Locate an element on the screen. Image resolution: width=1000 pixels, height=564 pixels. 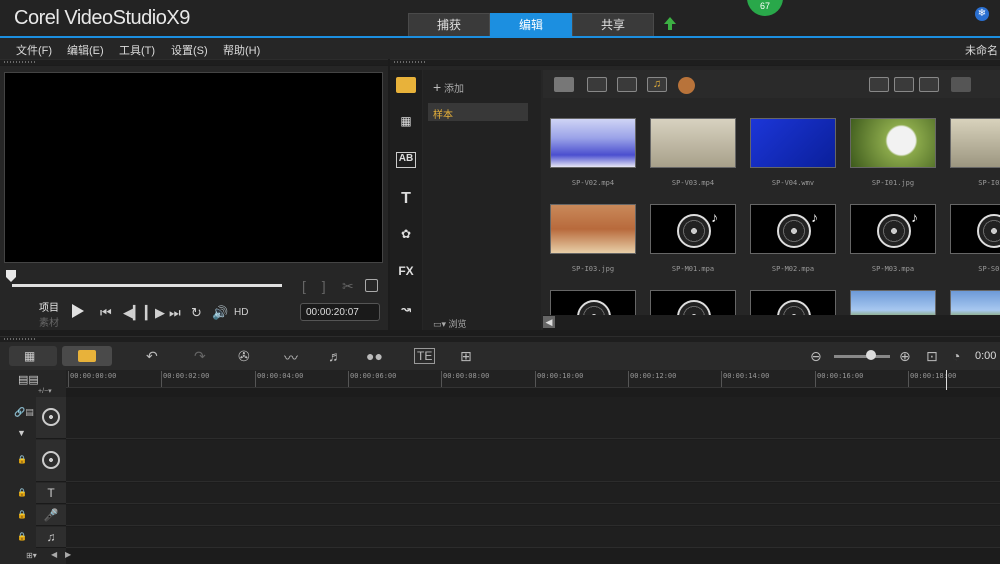
track-manager-icon: ▤▤ is located at coordinates (28, 379).